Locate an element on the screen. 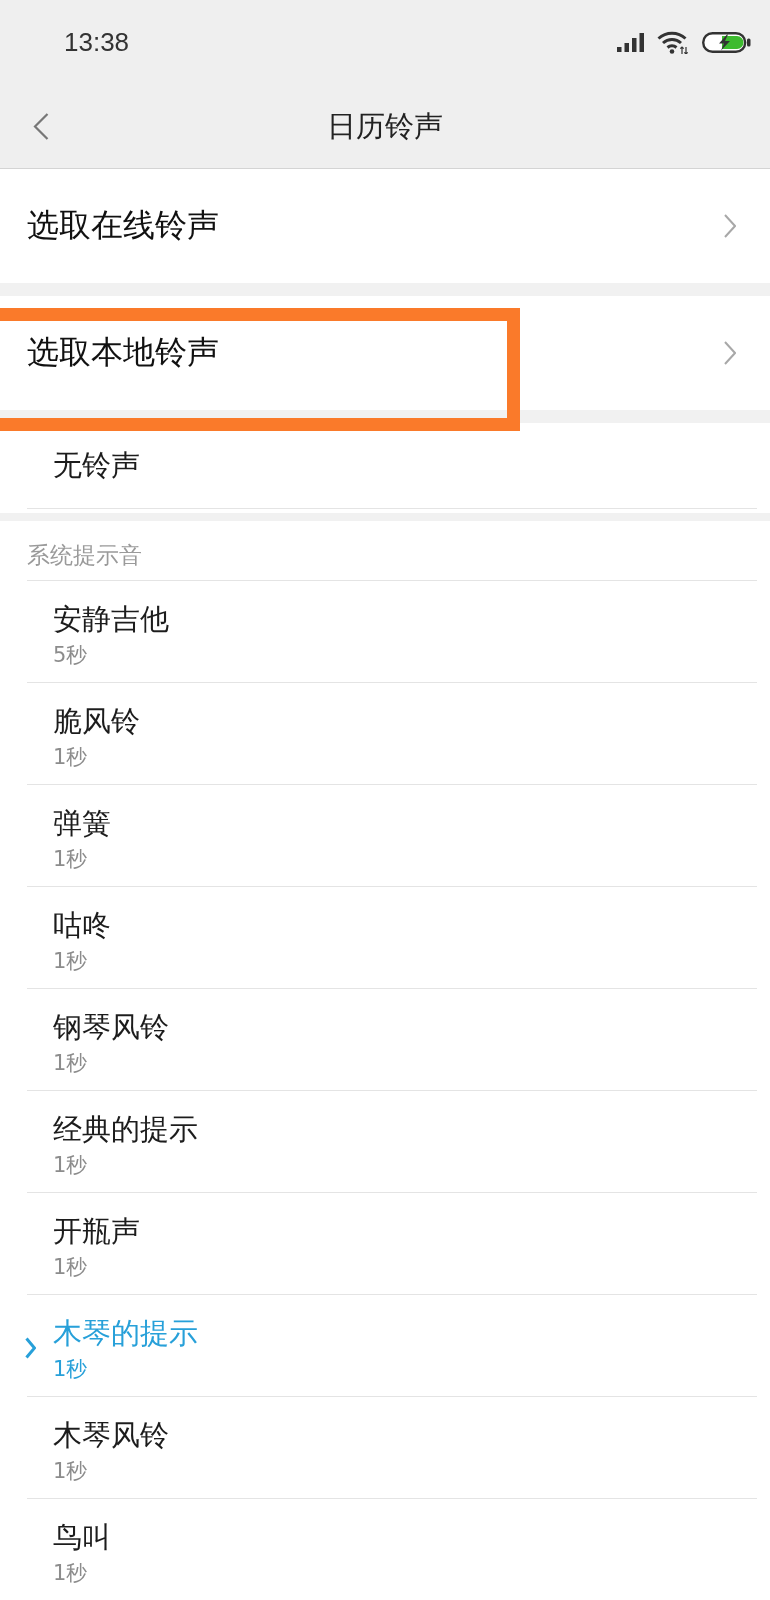  section-header: 系统提示音 is located at coordinates (84, 555).